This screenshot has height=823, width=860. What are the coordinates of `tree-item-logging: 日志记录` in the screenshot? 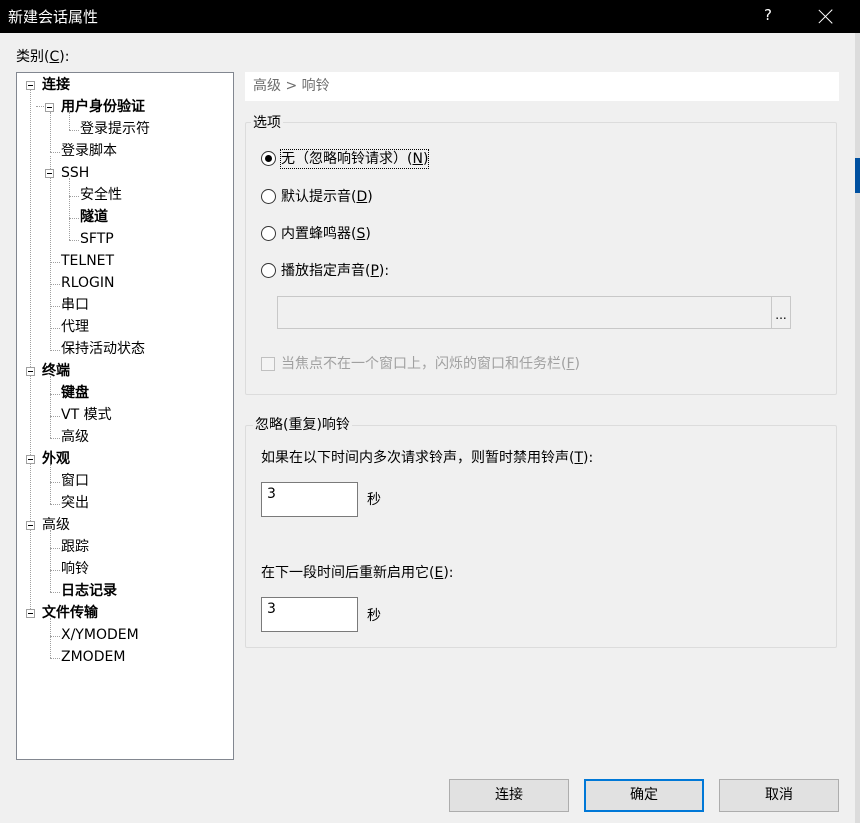 It's located at (89, 591).